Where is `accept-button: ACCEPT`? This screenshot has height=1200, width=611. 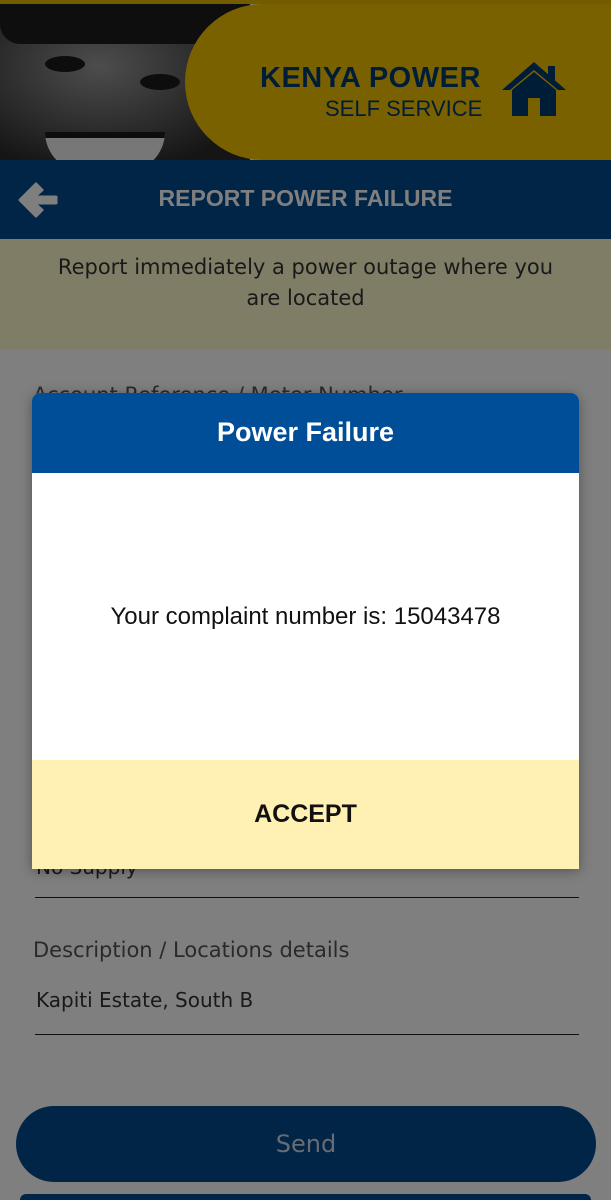 accept-button: ACCEPT is located at coordinates (305, 814).